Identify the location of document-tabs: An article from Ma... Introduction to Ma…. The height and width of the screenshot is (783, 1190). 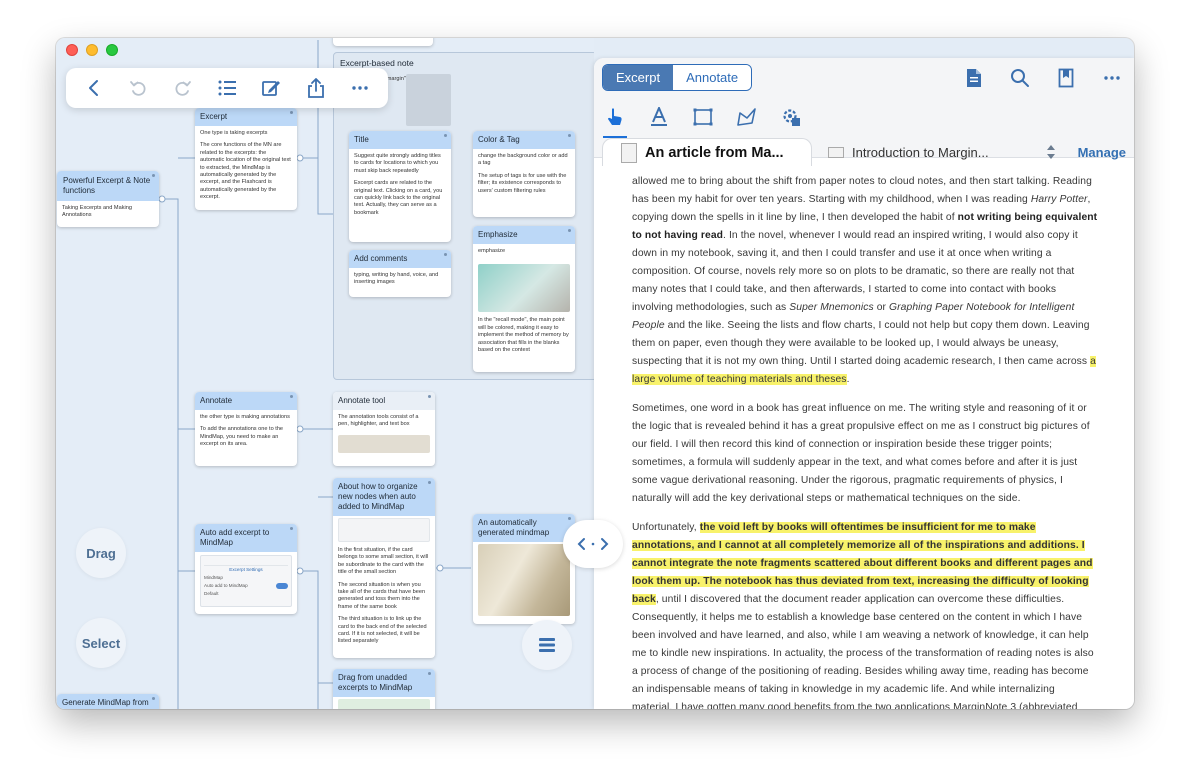
(864, 153).